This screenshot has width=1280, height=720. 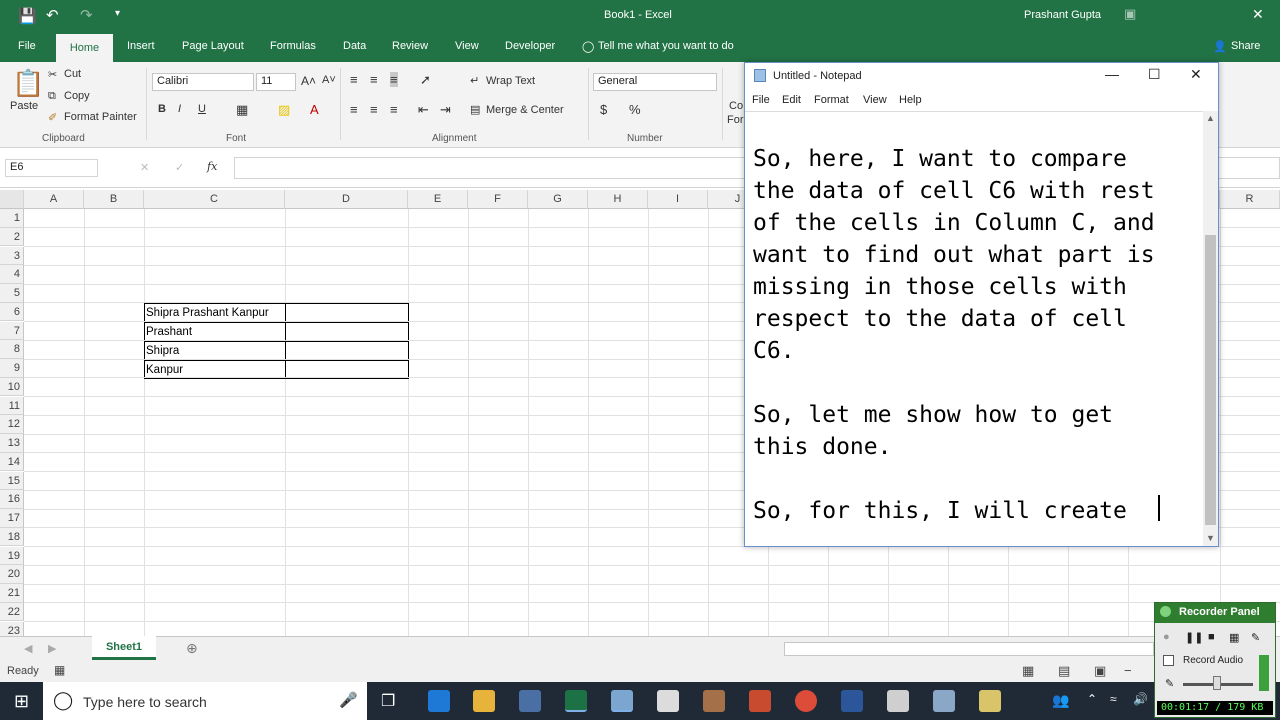 What do you see at coordinates (12, 518) in the screenshot?
I see `row-header: 17` at bounding box center [12, 518].